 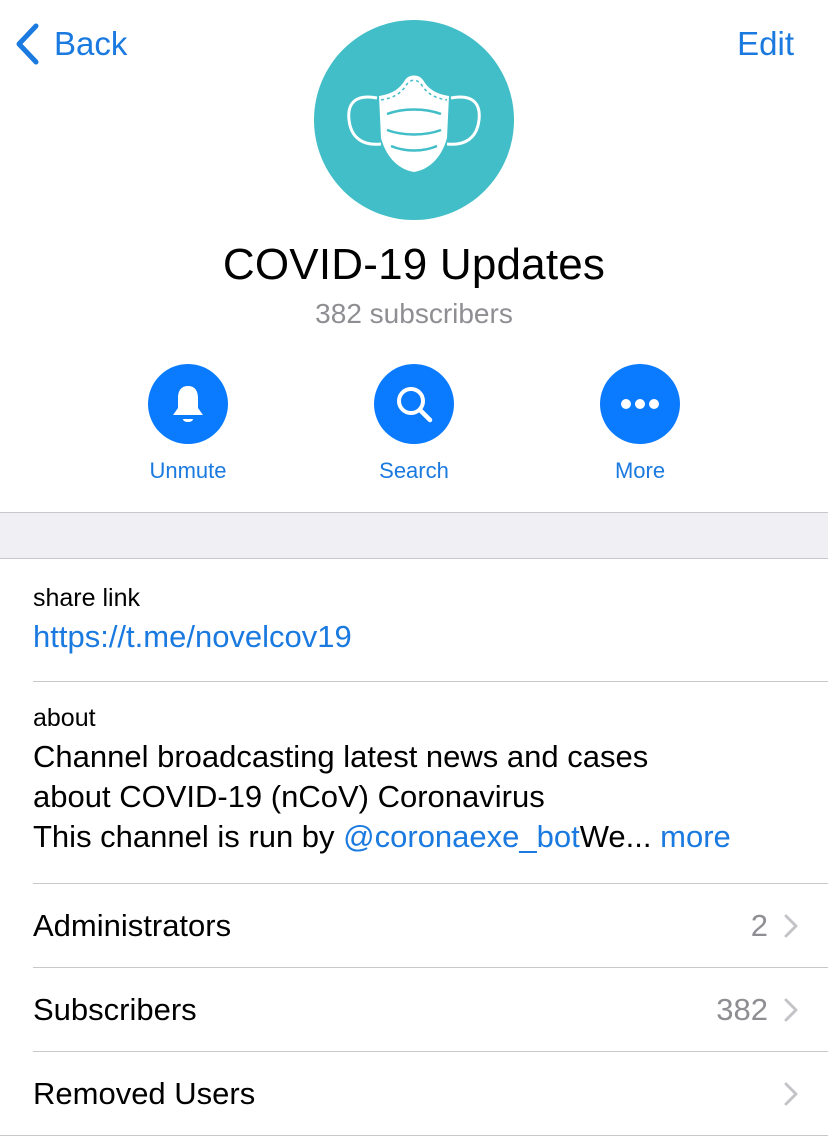 I want to click on about-line-3-prefix: This channel is run by, so click(x=188, y=836).